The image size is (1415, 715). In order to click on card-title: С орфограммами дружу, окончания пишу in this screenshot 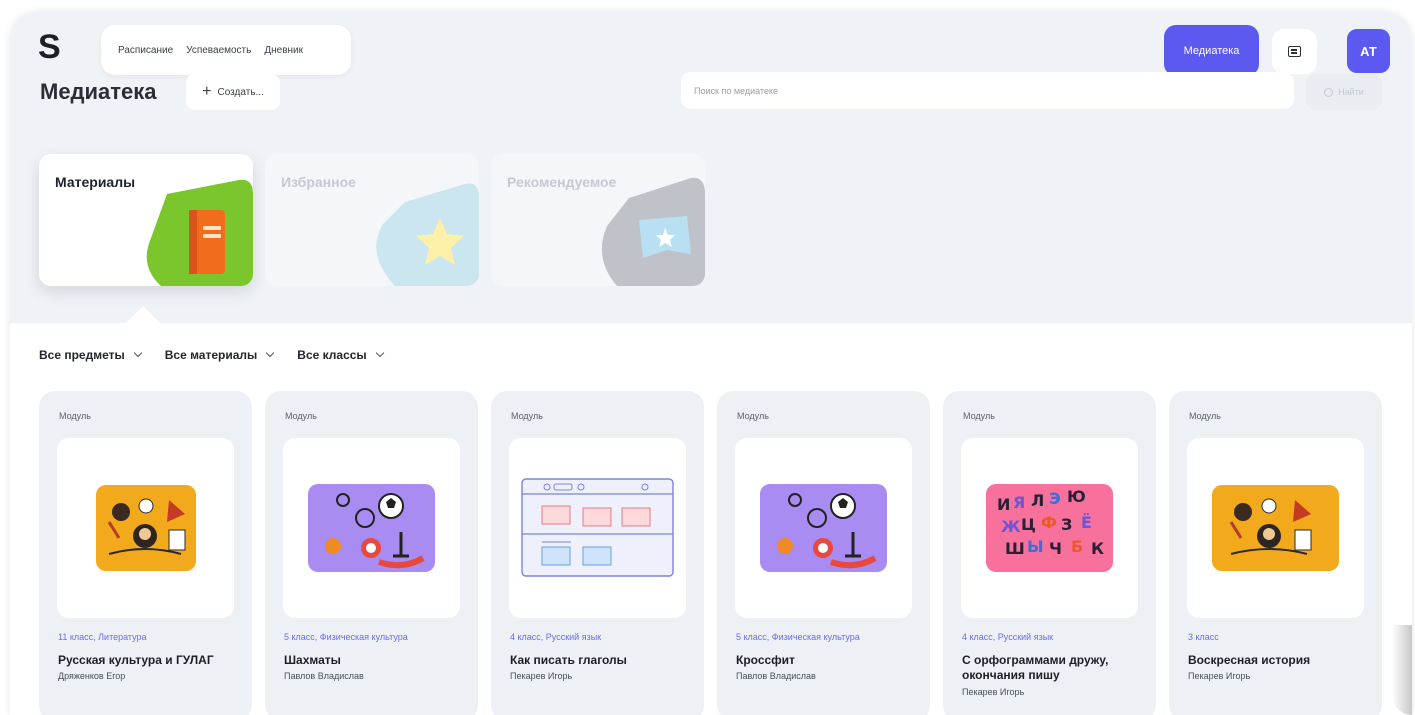, I will do `click(1052, 668)`.